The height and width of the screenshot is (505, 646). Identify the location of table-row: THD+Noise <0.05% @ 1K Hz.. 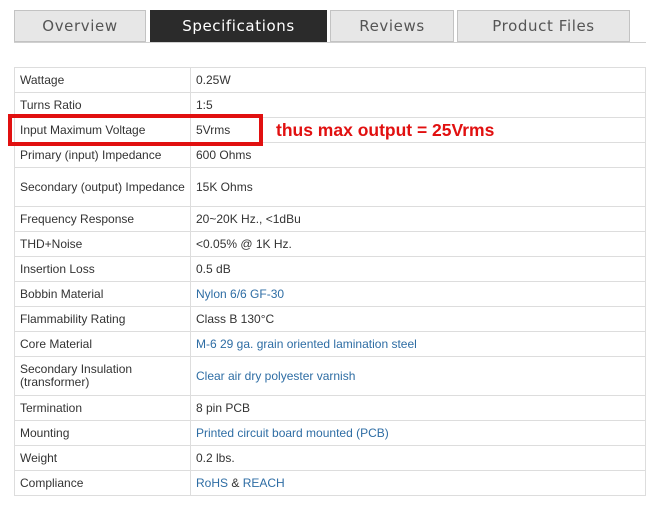
(330, 244).